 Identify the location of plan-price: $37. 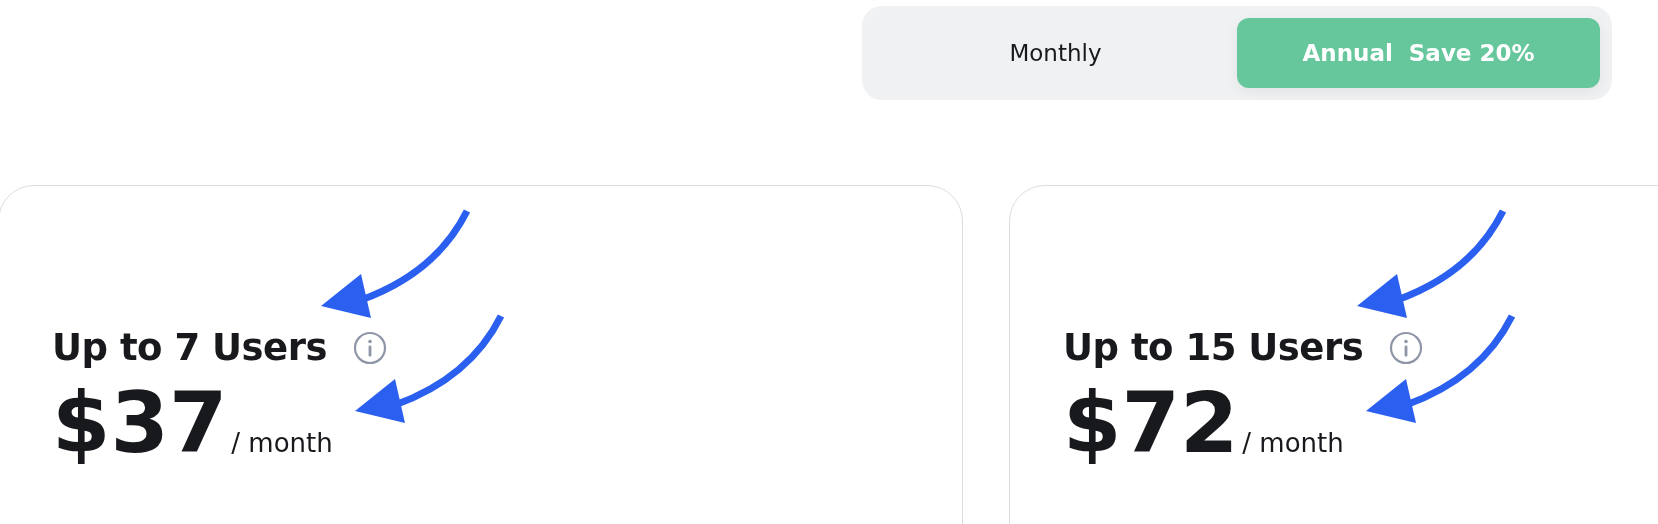
(140, 423).